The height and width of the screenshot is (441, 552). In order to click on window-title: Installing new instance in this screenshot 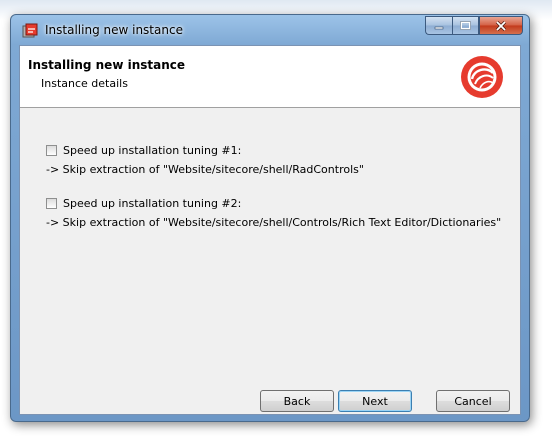, I will do `click(114, 30)`.